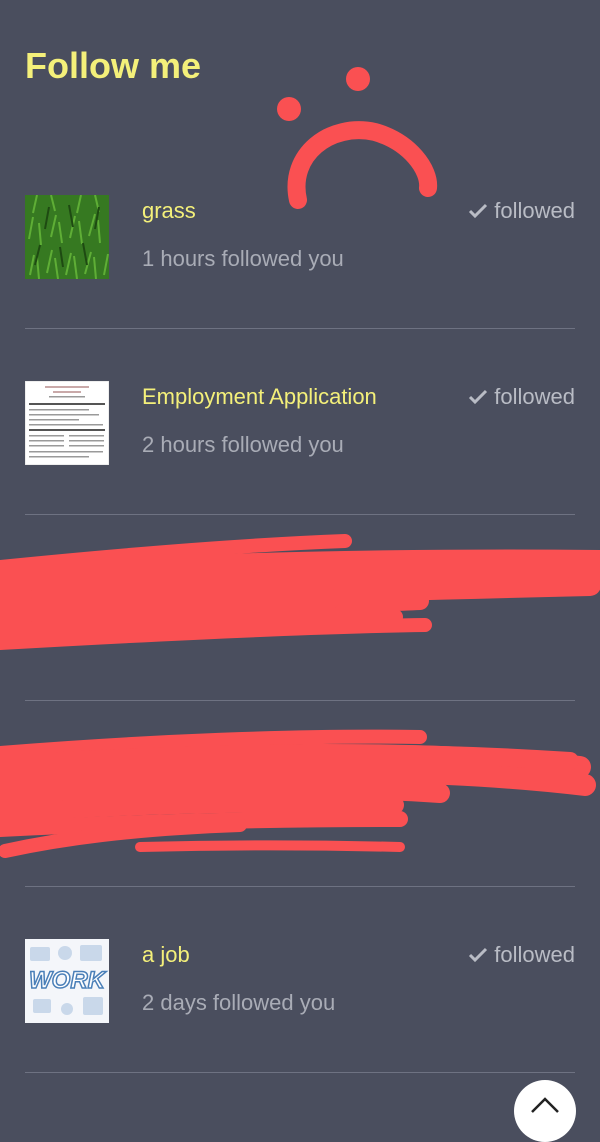 This screenshot has width=600, height=1142. I want to click on page-title: Follow me, so click(113, 65).